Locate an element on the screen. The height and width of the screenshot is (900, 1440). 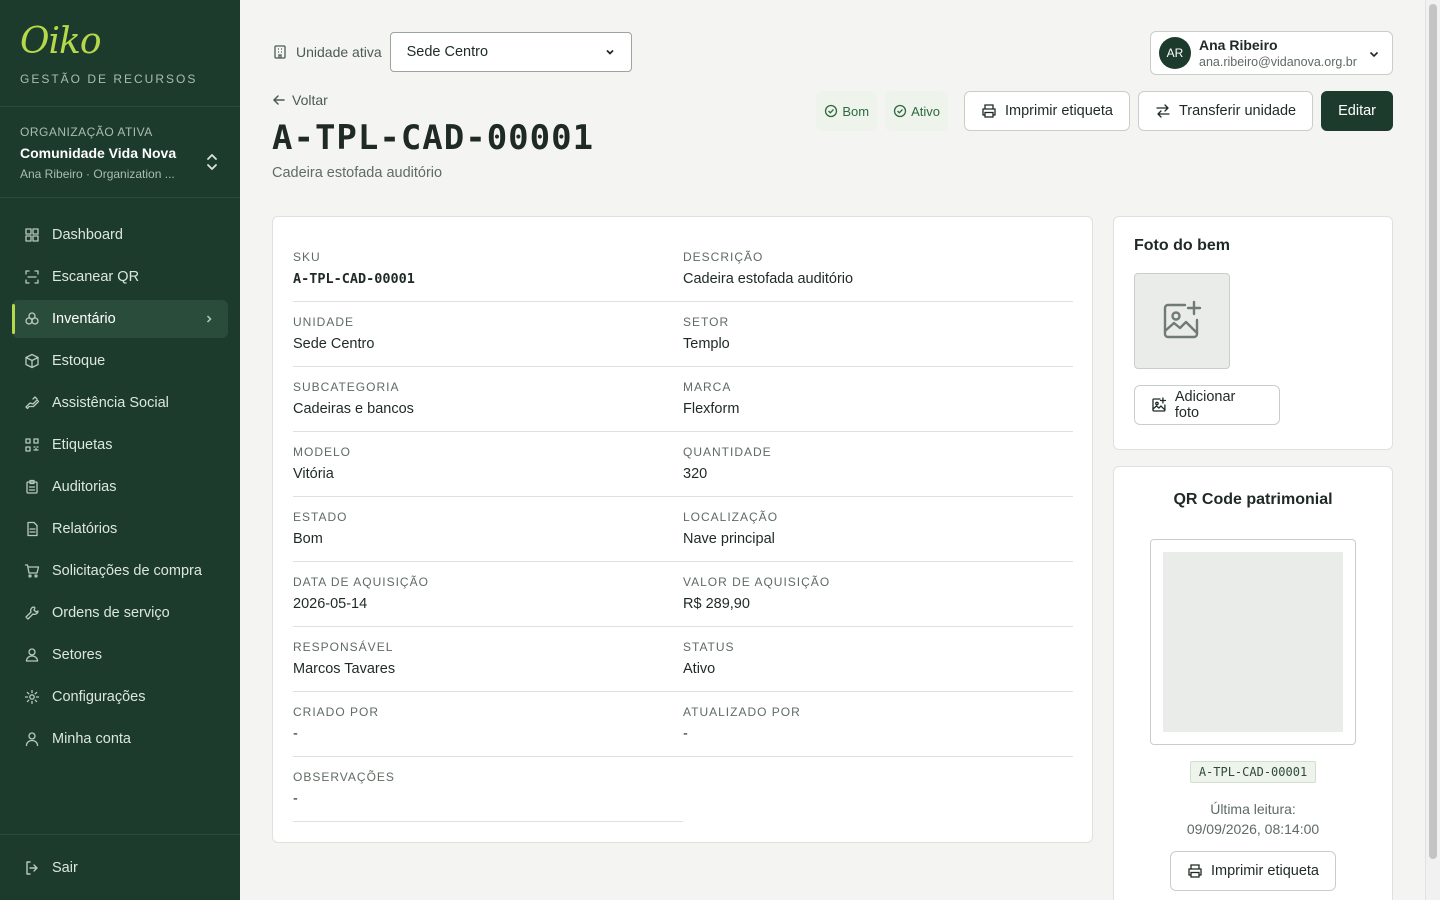
sidebar-item-label: Auditorias is located at coordinates (84, 487).